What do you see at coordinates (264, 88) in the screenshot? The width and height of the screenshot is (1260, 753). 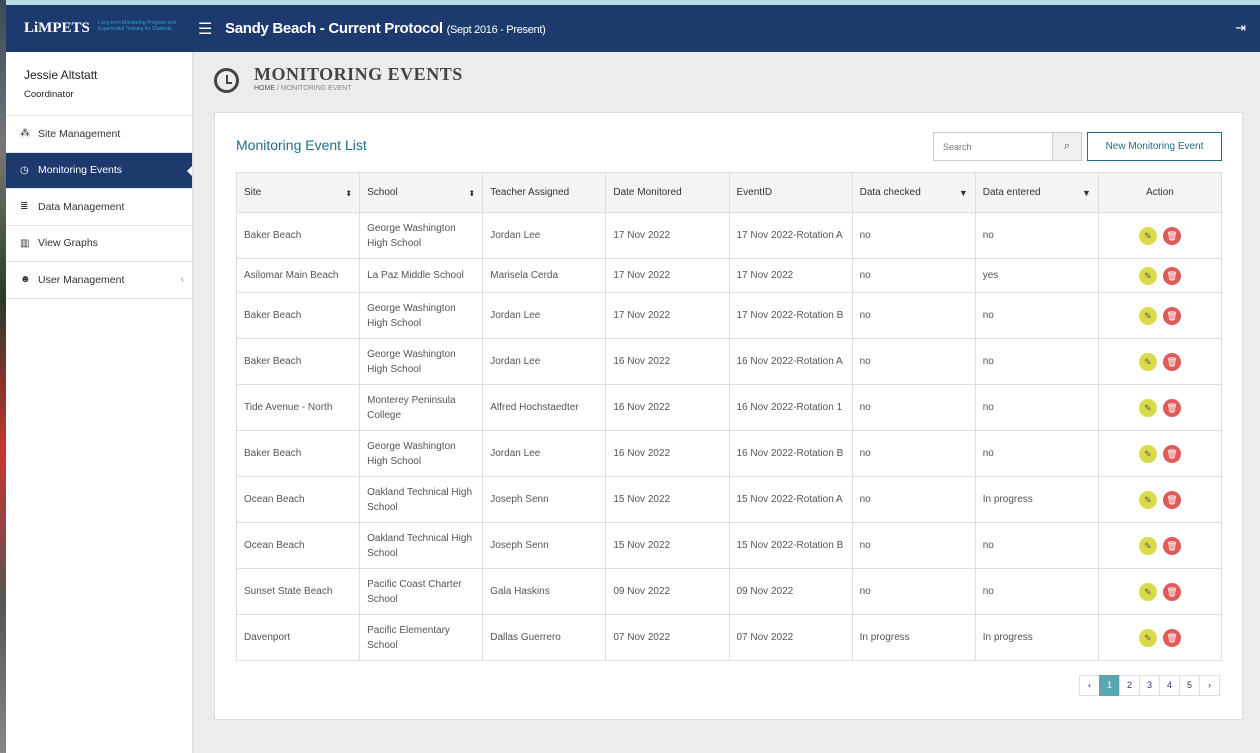 I see `breadcrumb-home: HOME` at bounding box center [264, 88].